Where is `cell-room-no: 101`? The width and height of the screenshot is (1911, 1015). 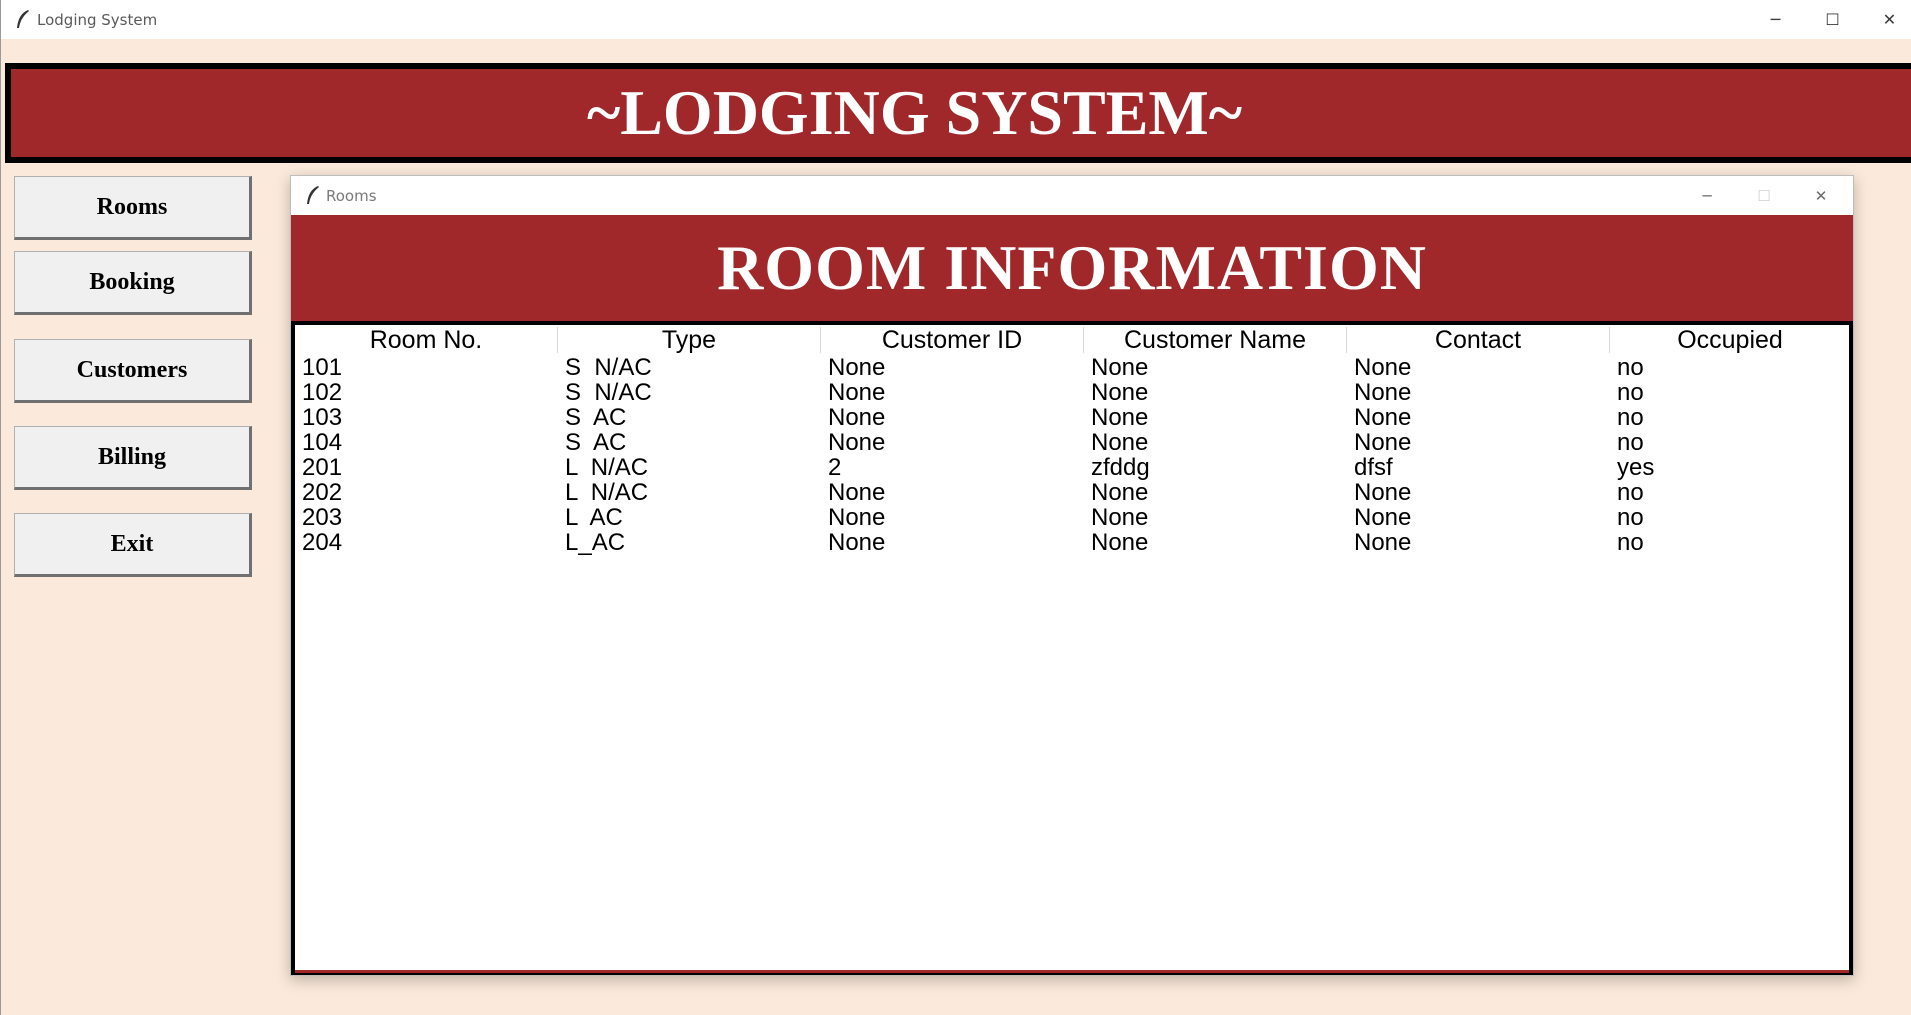 cell-room-no: 101 is located at coordinates (322, 367).